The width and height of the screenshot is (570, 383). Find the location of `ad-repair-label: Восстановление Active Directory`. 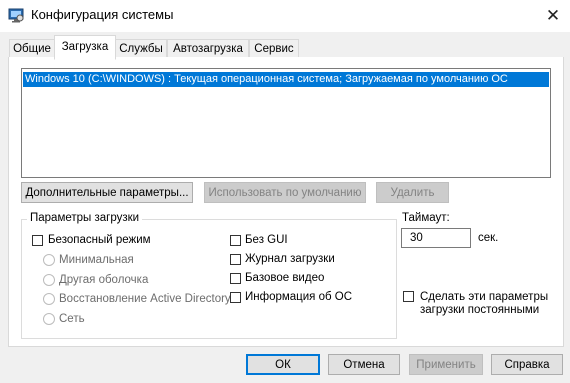

ad-repair-label: Восстановление Active Directory is located at coordinates (145, 299).